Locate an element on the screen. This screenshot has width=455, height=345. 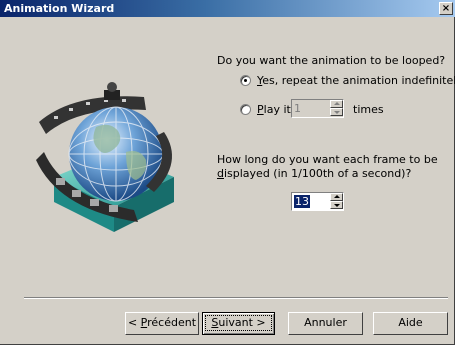
radio-play-it is located at coordinates (245, 109).